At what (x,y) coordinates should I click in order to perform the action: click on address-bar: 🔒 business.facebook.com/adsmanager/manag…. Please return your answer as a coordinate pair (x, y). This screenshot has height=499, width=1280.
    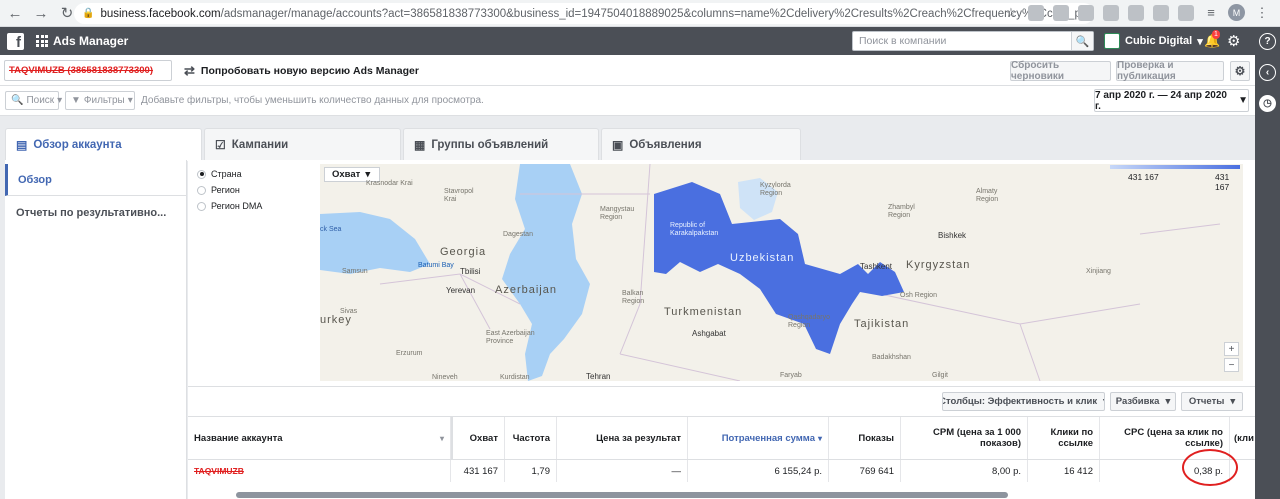
    Looking at the image, I should click on (584, 13).